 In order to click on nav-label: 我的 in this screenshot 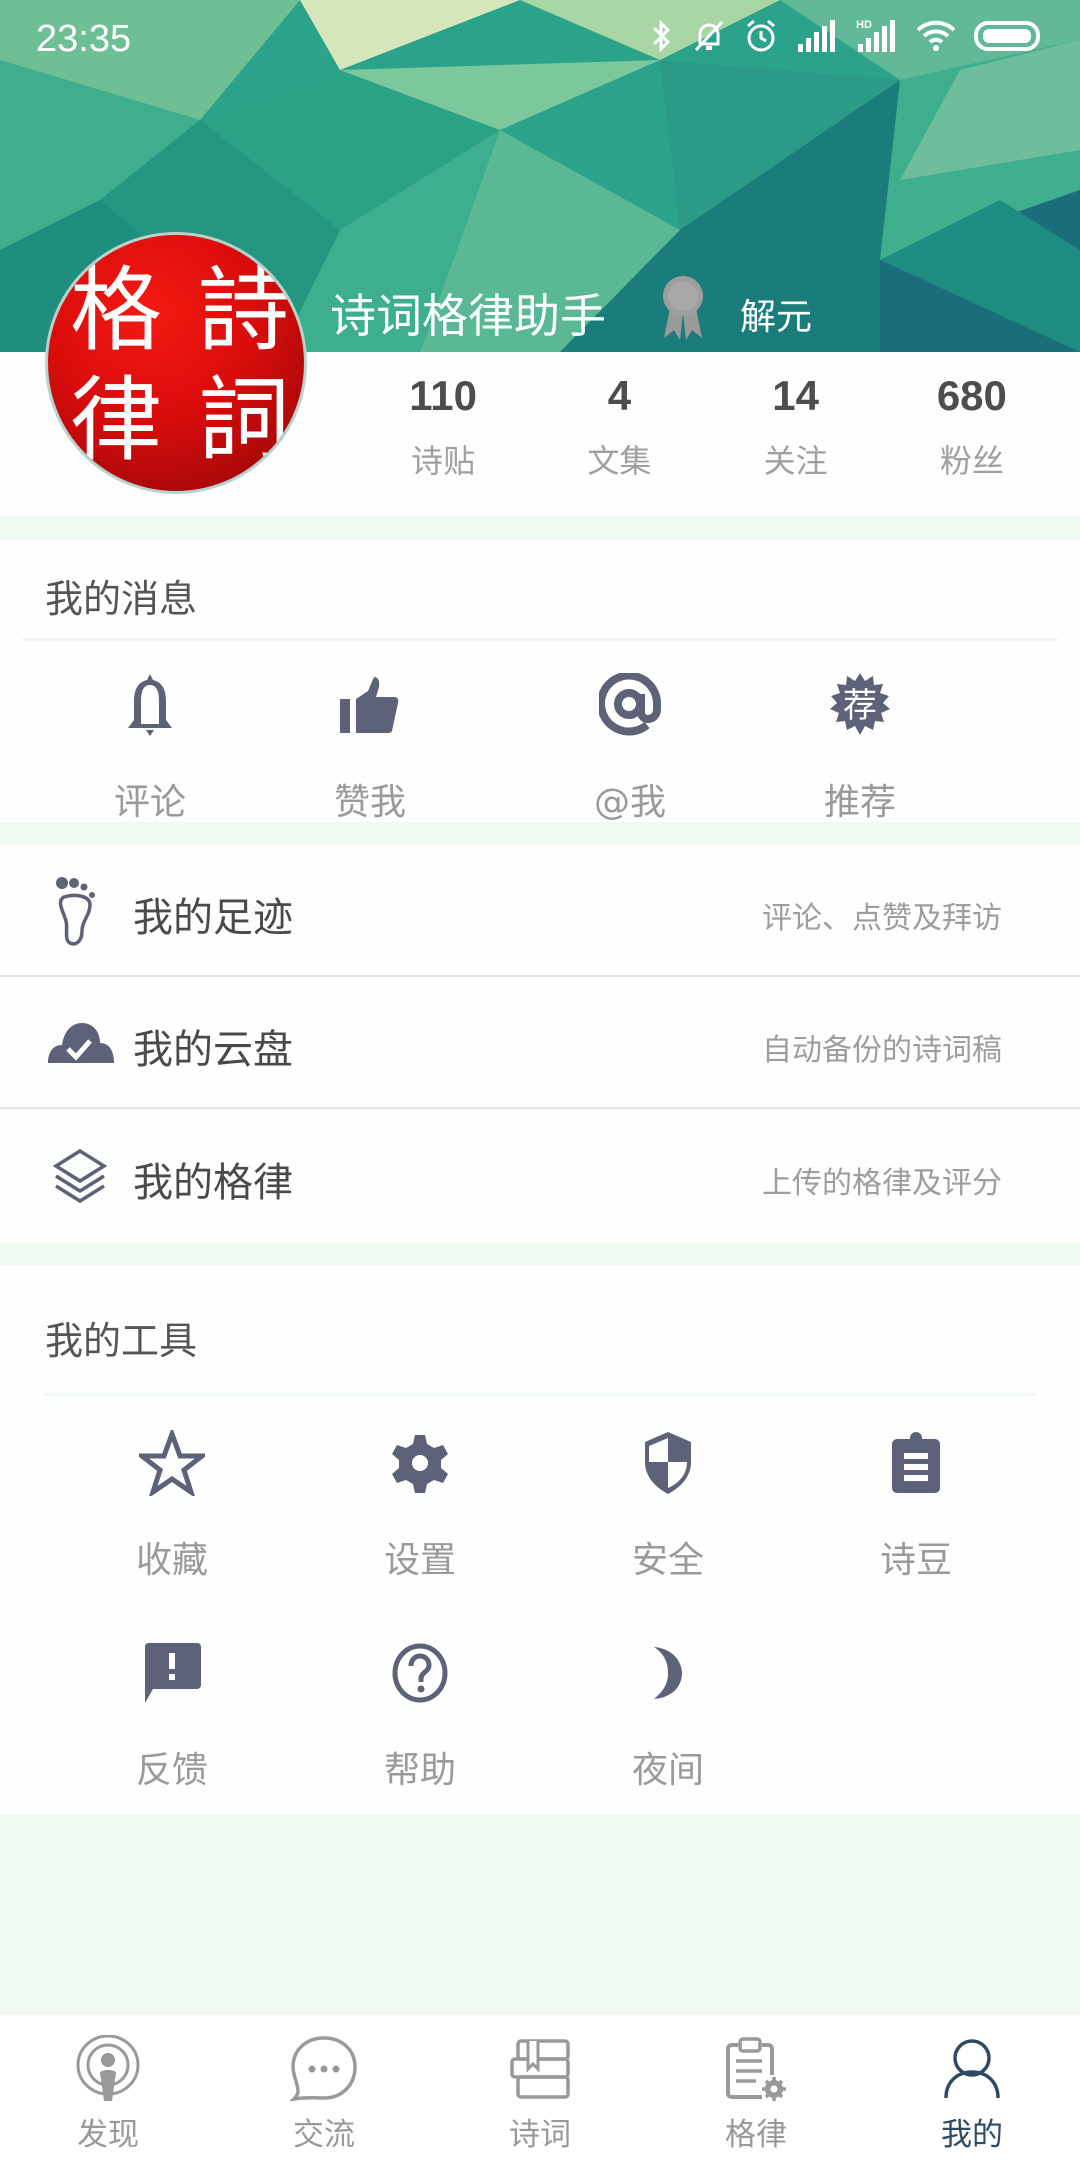, I will do `click(972, 2135)`.